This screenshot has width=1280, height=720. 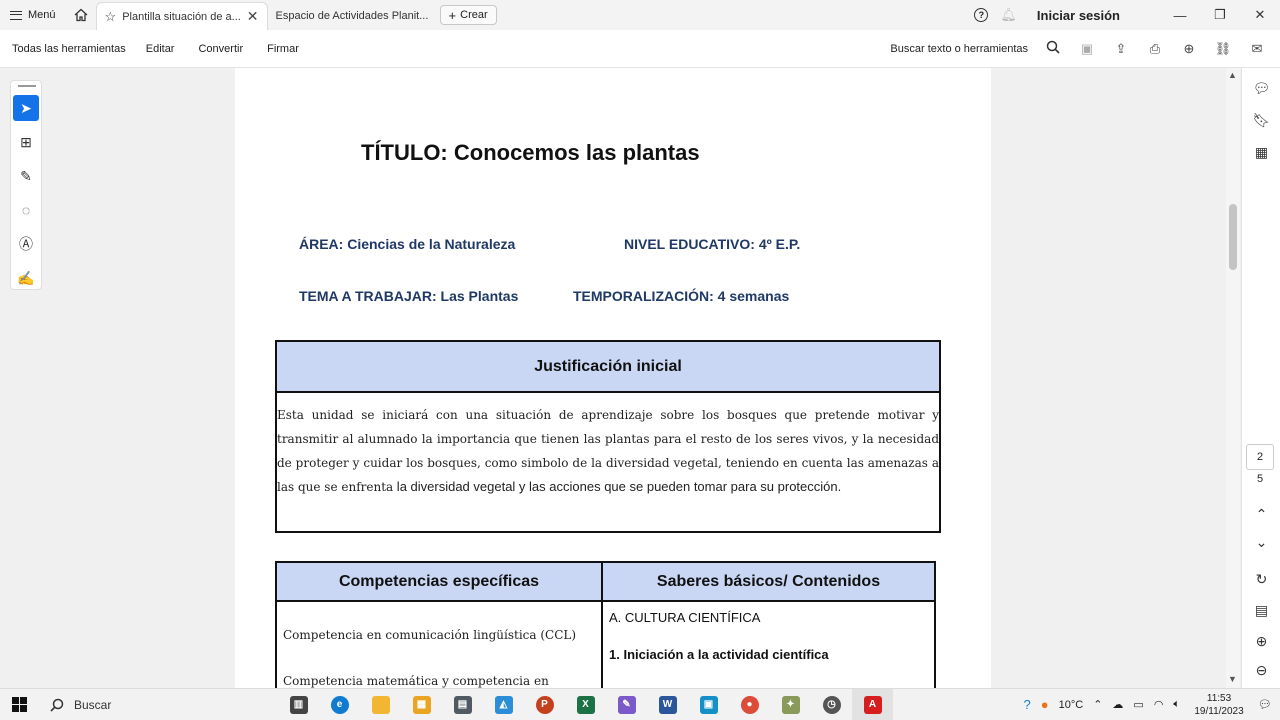 What do you see at coordinates (26, 244) in the screenshot?
I see `text-box-icon: Ⓐ` at bounding box center [26, 244].